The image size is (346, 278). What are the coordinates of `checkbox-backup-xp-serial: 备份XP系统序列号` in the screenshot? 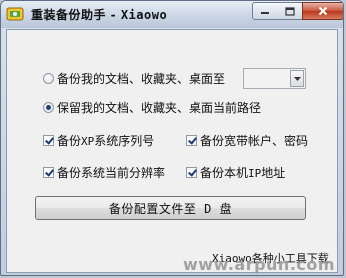 It's located at (98, 140).